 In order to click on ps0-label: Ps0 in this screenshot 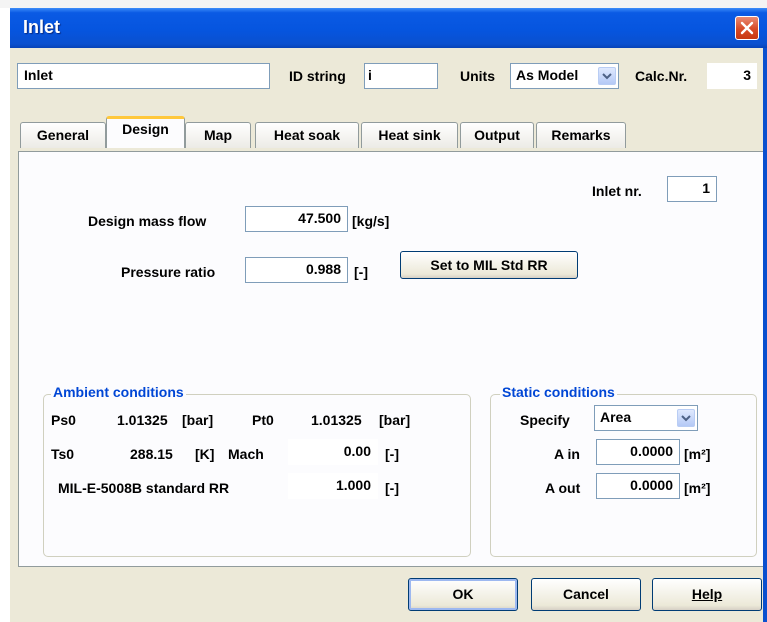, I will do `click(63, 420)`.